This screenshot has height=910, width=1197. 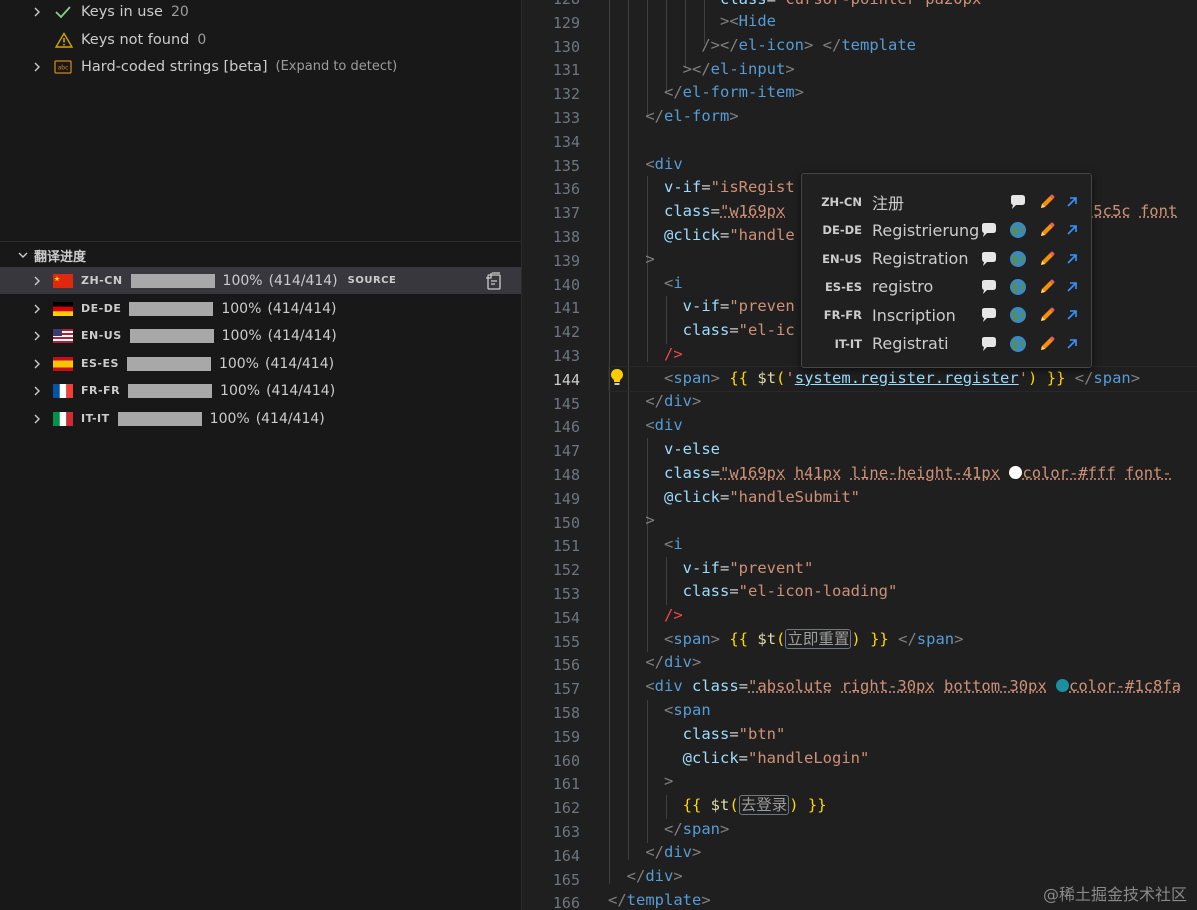 I want to click on code-line: <span> {{ $t(立即重置) }} </span>, so click(x=814, y=639).